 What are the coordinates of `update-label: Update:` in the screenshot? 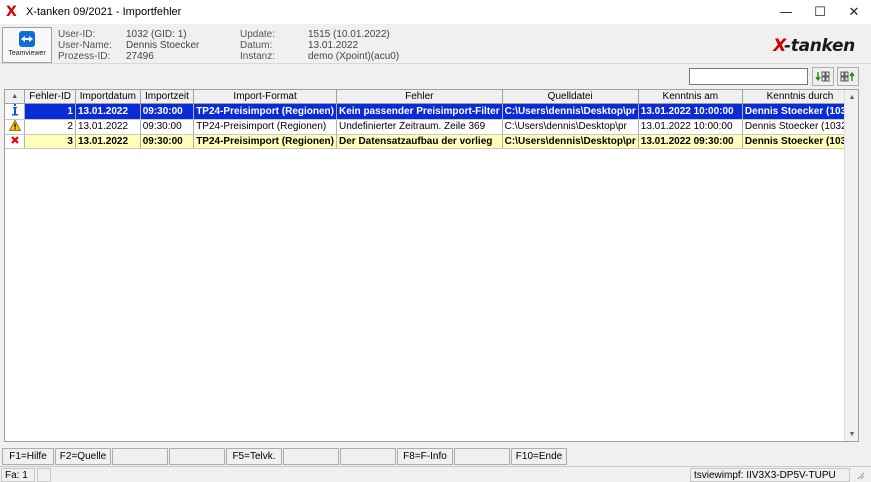 It's located at (258, 34).